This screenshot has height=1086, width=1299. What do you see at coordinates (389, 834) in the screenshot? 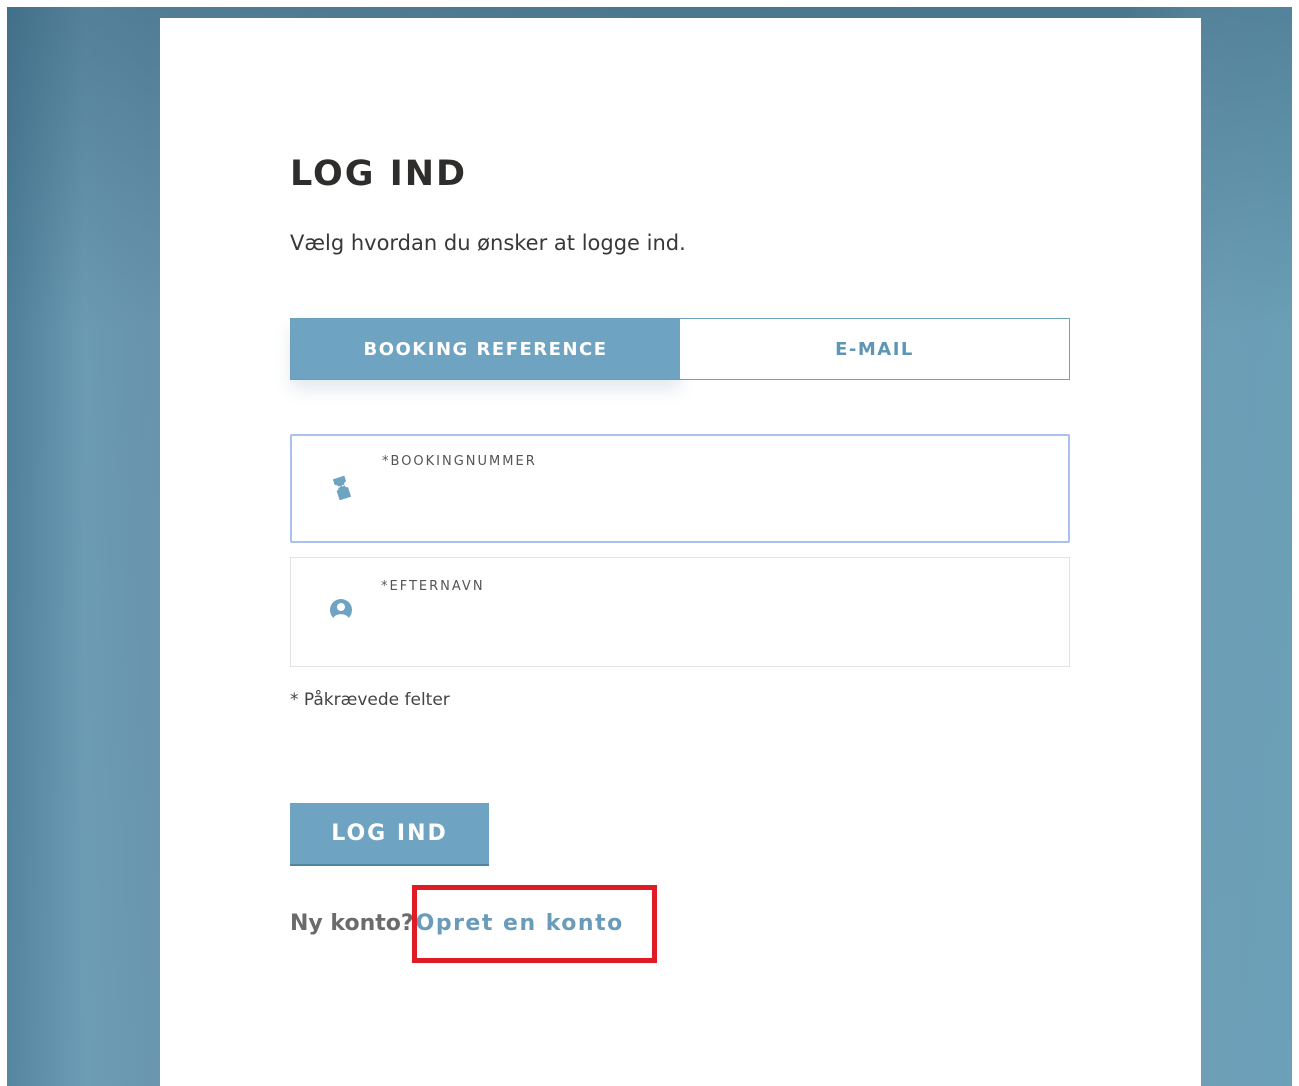
I see `login-button: LOG IND` at bounding box center [389, 834].